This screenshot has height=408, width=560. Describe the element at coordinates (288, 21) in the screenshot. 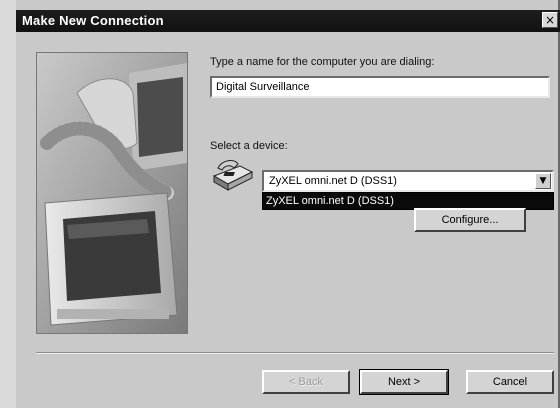

I see `title-bar: Make New Connection ×` at that location.